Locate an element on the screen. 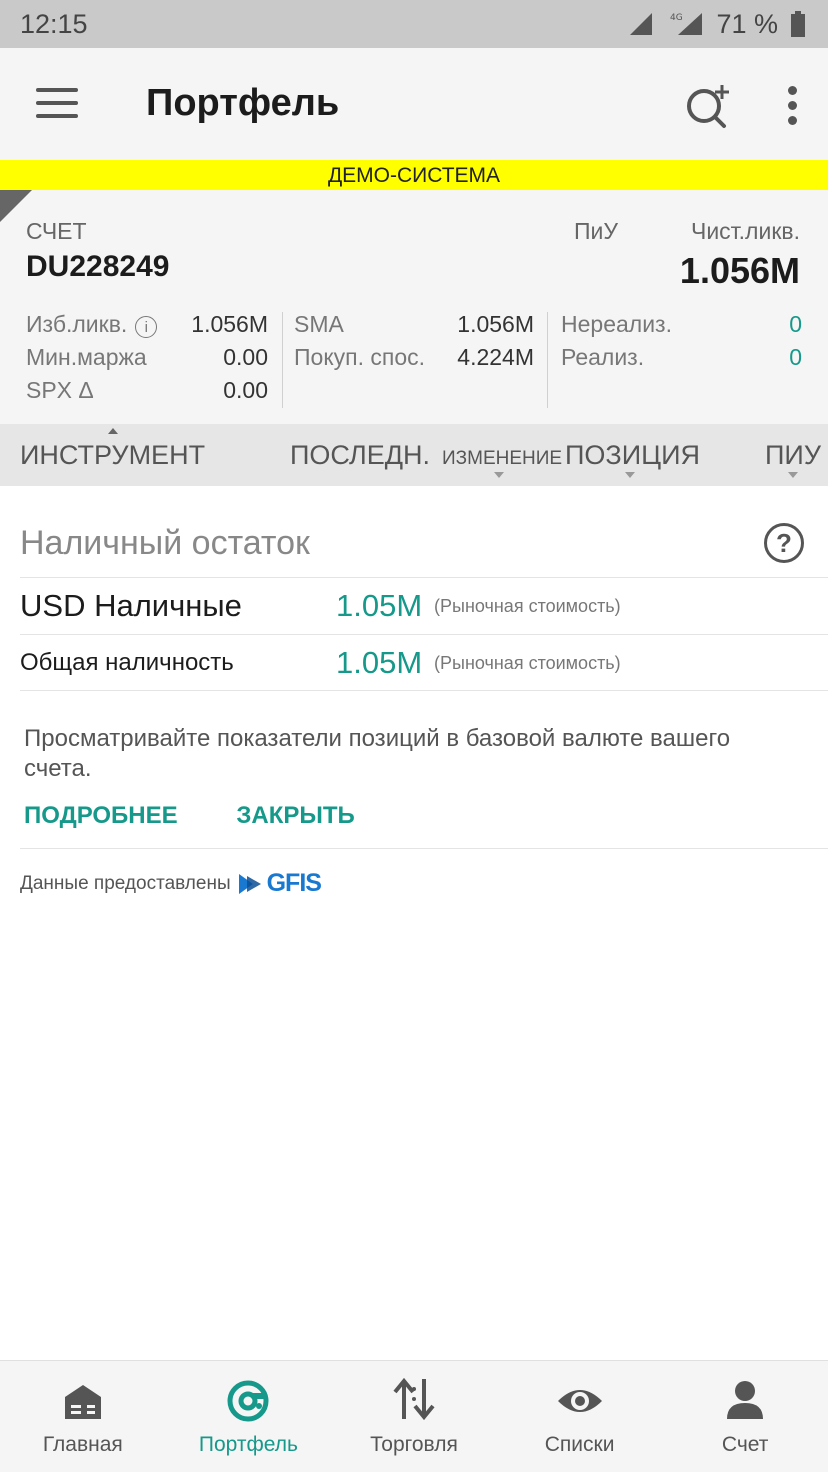 The height and width of the screenshot is (1472, 828). column-last: ПОСЛЕДН. is located at coordinates (360, 455).